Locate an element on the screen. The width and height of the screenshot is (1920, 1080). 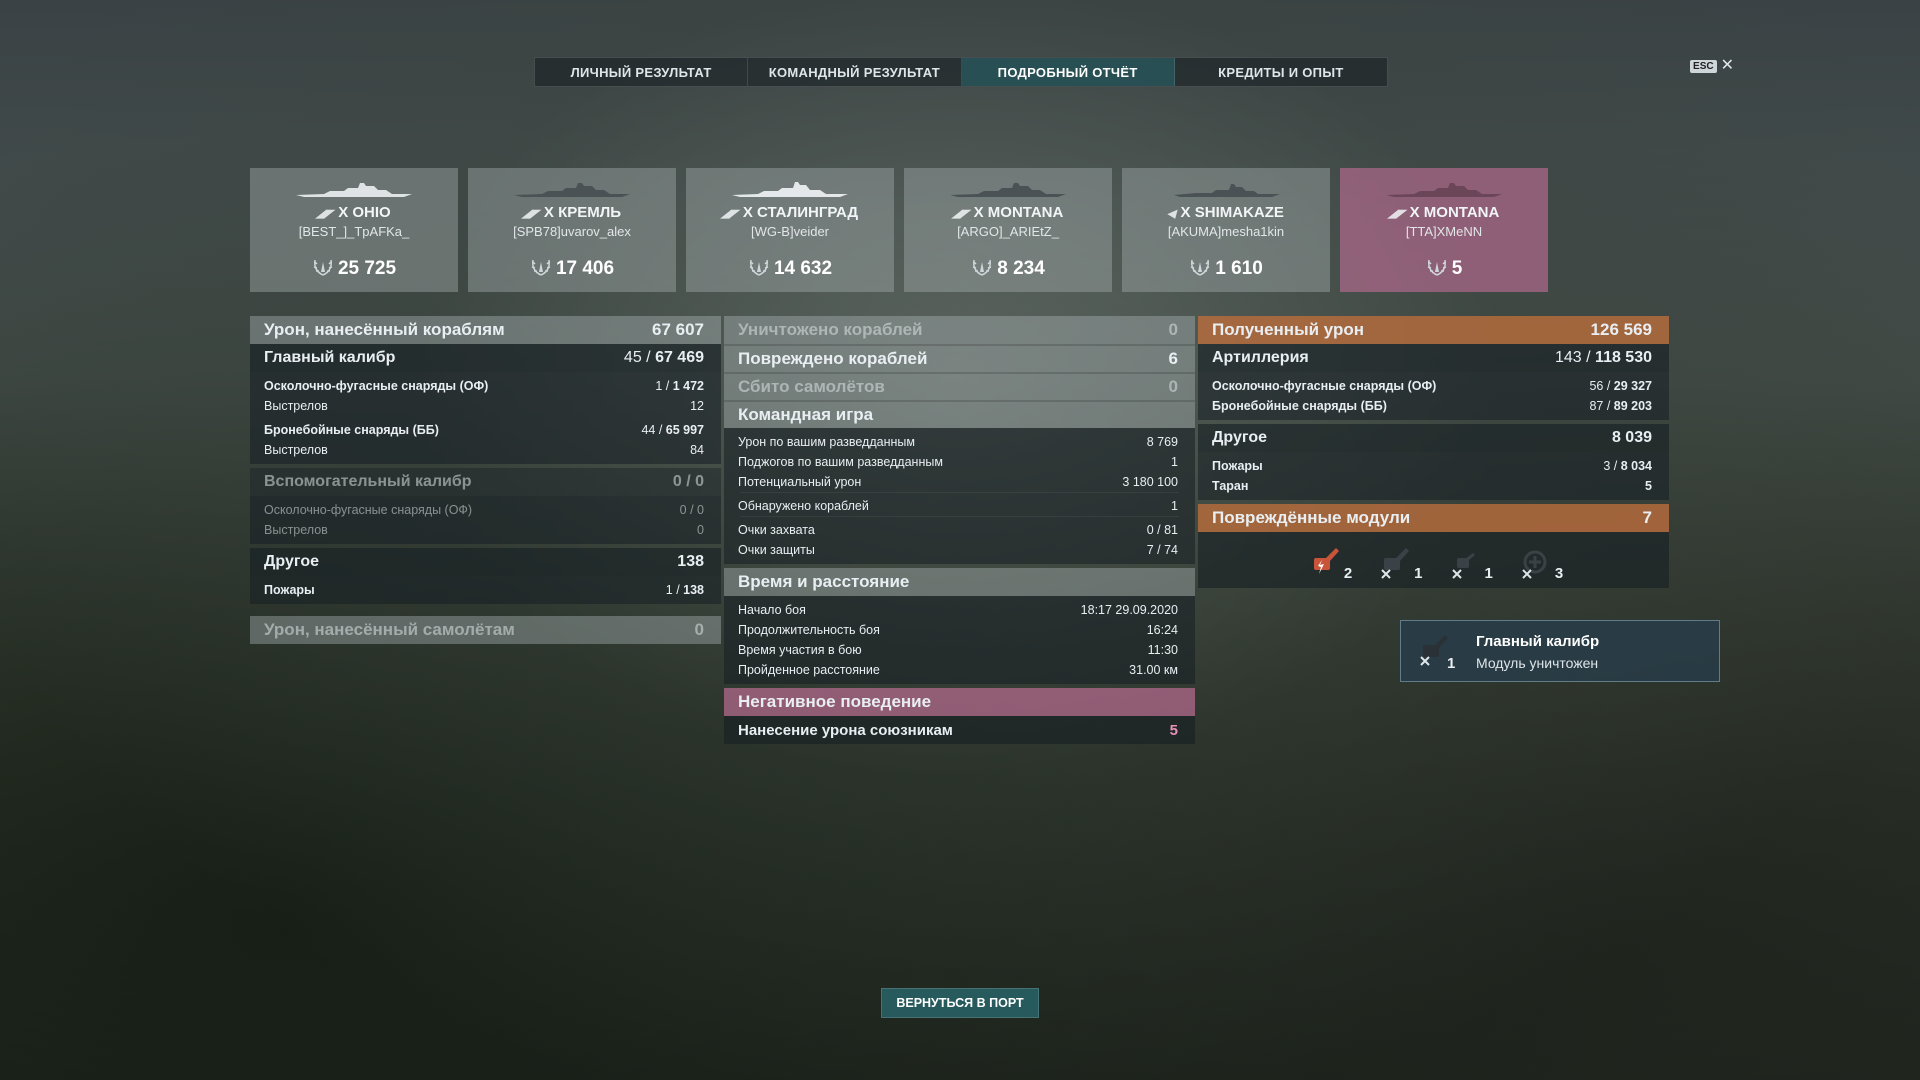
defense-row: Очки защиты 7 / 74 is located at coordinates (958, 550).